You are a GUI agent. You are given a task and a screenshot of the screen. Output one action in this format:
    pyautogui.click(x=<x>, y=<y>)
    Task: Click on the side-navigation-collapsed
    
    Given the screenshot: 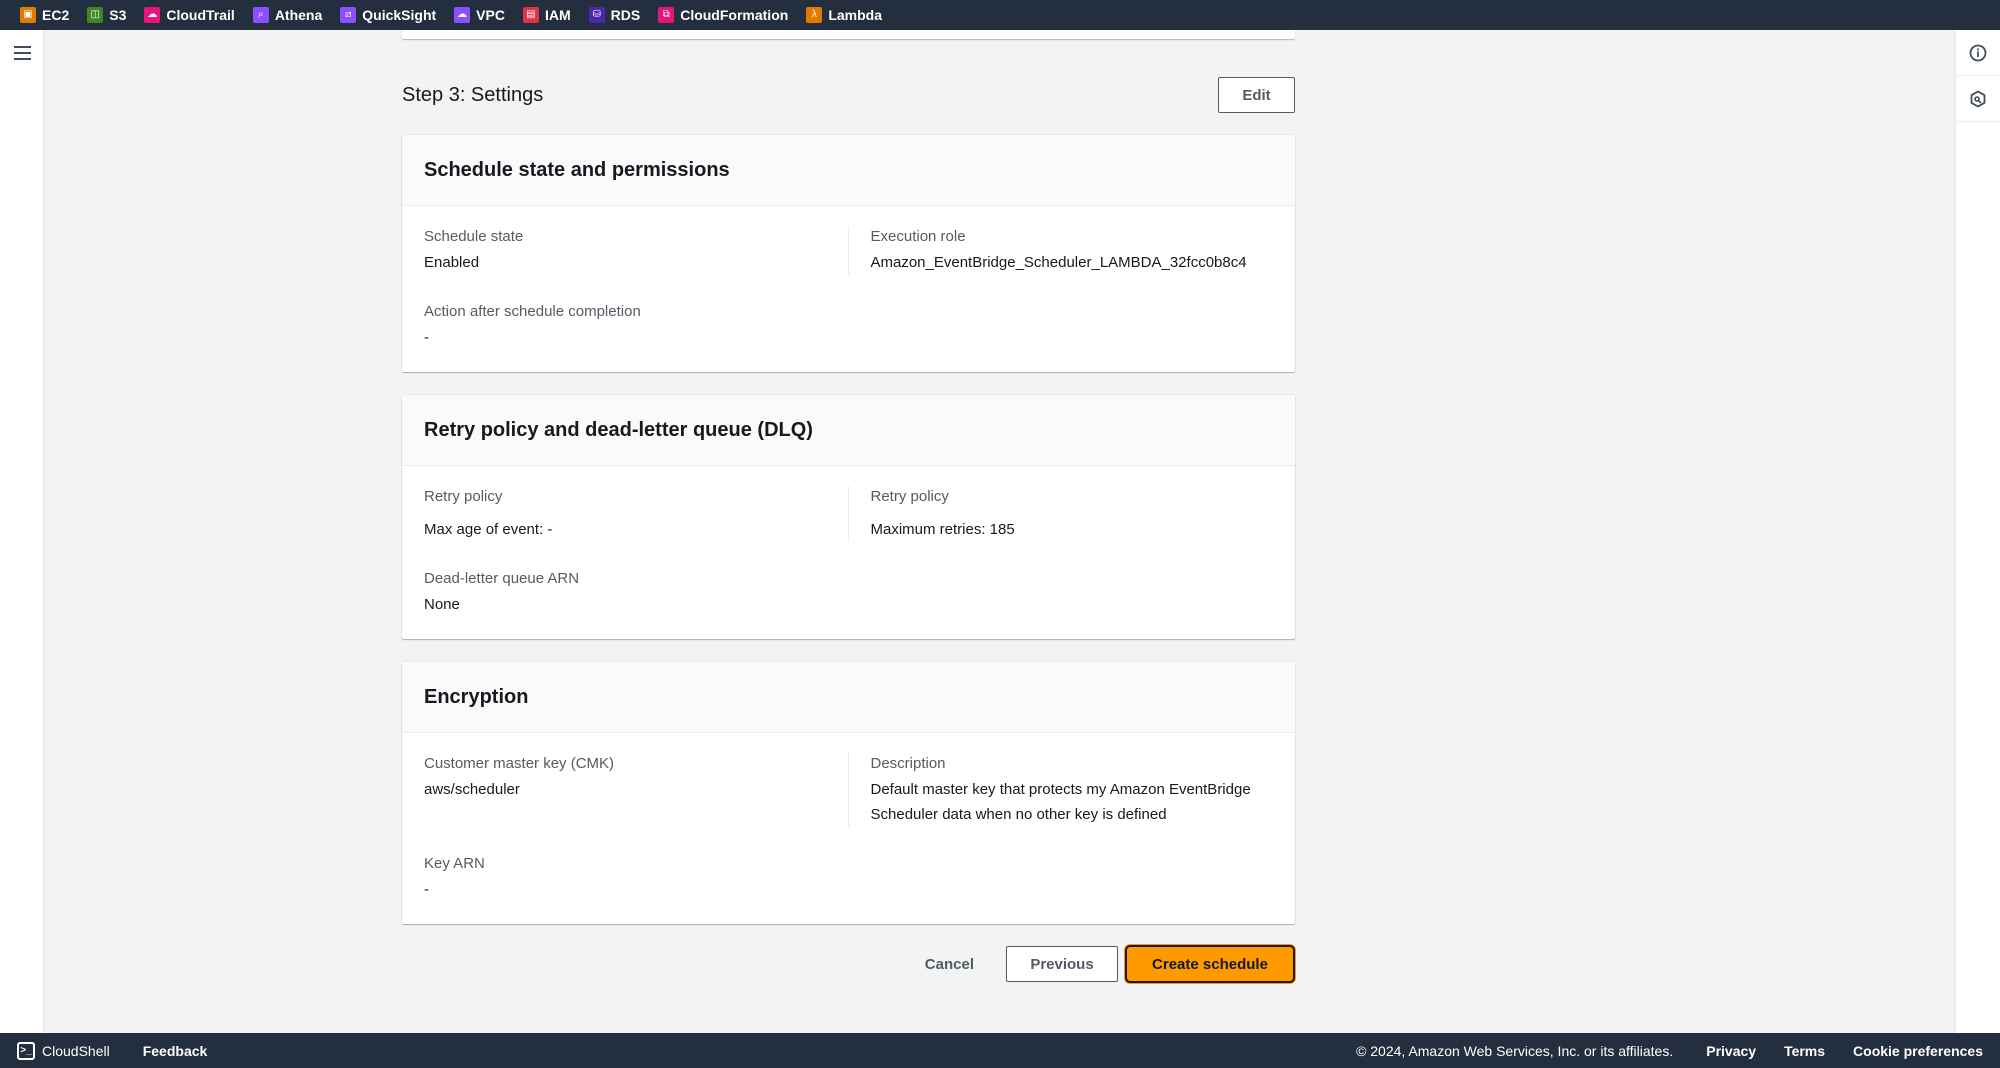 What is the action you would take?
    pyautogui.click(x=22, y=531)
    